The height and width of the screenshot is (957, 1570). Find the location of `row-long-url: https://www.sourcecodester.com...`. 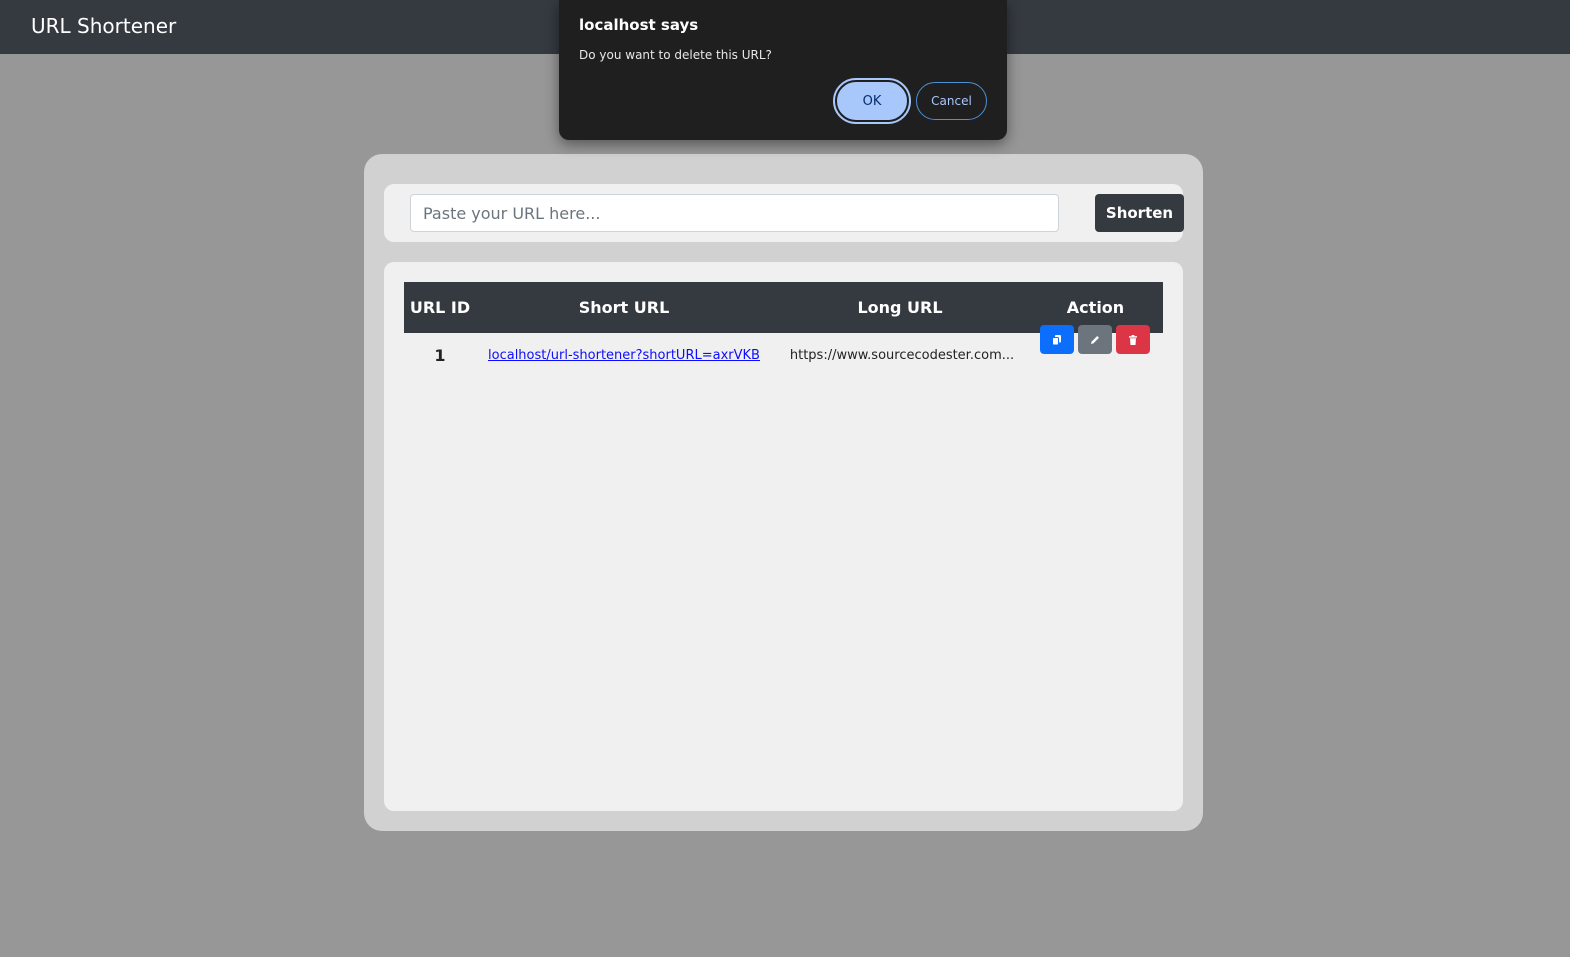

row-long-url: https://www.sourcecodester.com... is located at coordinates (902, 355).